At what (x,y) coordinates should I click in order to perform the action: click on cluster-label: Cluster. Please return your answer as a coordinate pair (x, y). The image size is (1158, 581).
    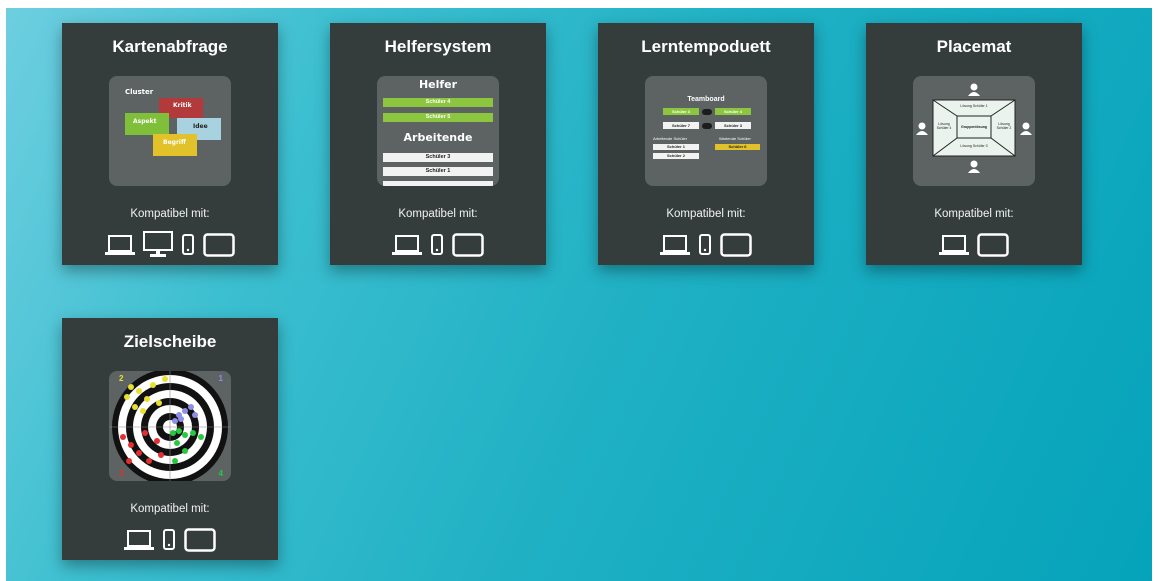
    Looking at the image, I should click on (139, 92).